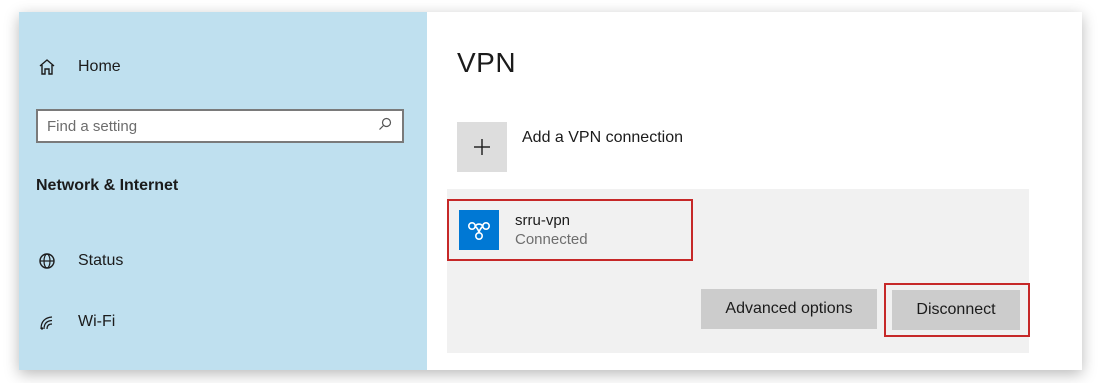  What do you see at coordinates (543, 220) in the screenshot?
I see `vpn-connection-name: srru-vpn` at bounding box center [543, 220].